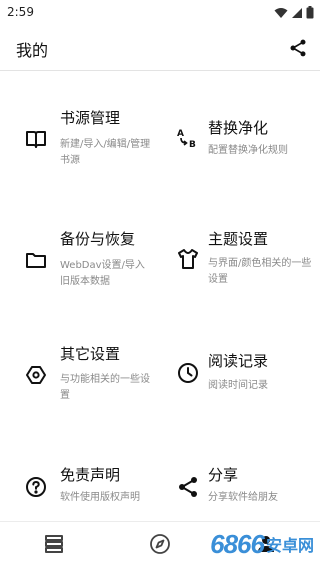 The width and height of the screenshot is (320, 568). What do you see at coordinates (105, 152) in the screenshot?
I see `card-desc: 新建/导入/编辑/管理书源` at bounding box center [105, 152].